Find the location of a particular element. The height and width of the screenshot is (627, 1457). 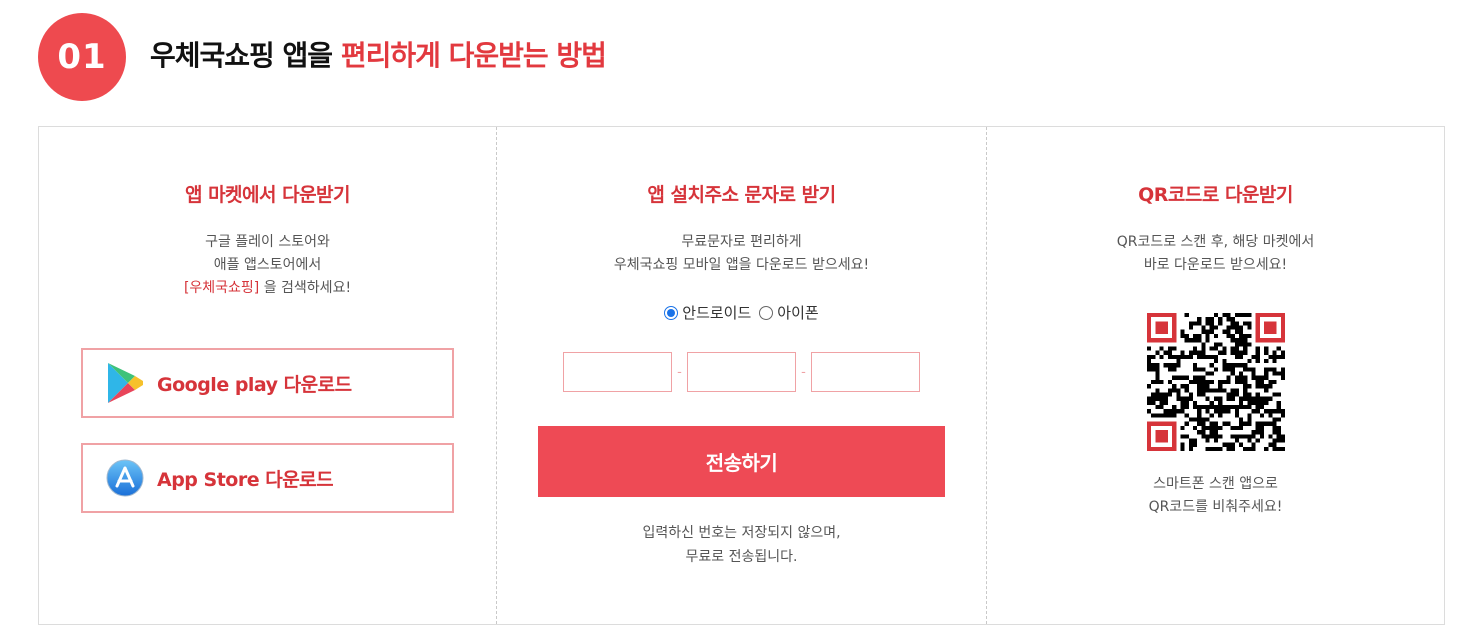

qr-footer-line: 스마트폰 스캔 앱으로 is located at coordinates (1215, 484).